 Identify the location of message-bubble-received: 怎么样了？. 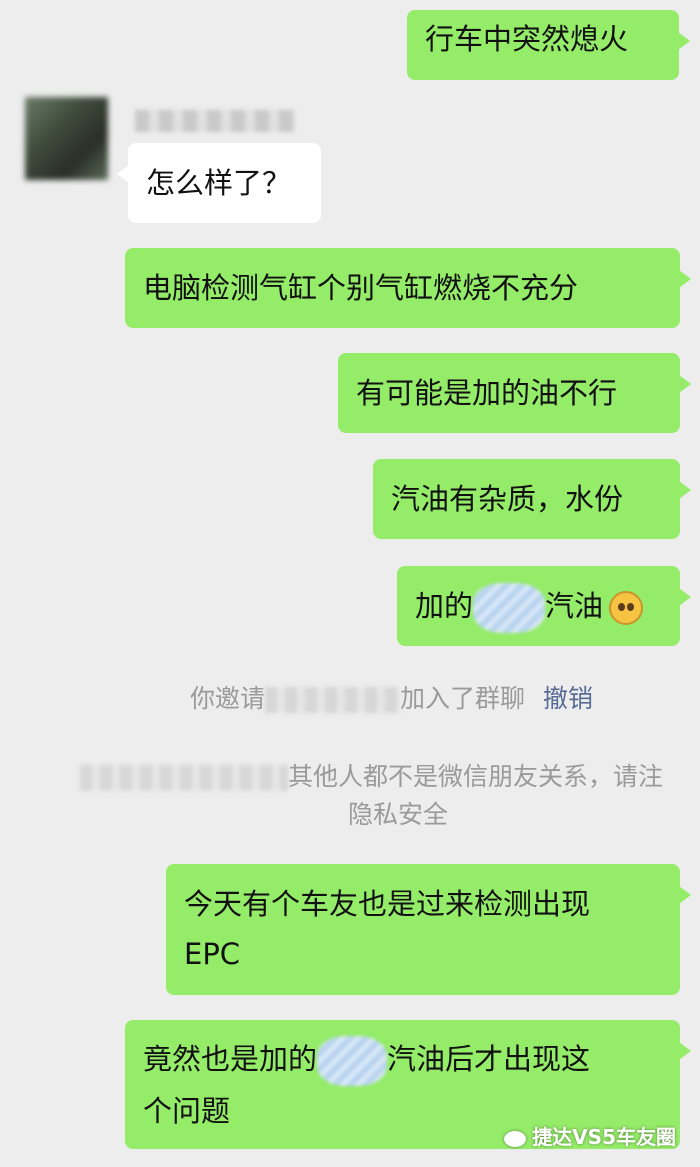
(219, 183).